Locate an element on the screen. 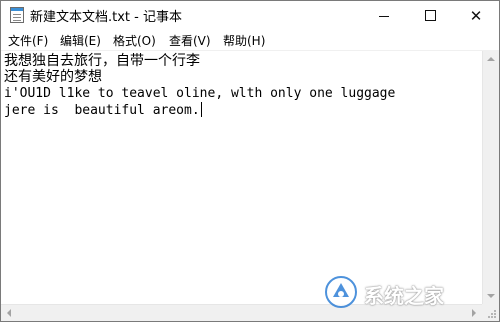 The image size is (500, 322). text-line-4-wrapper: jere is beautiful areom. is located at coordinates (103, 110).